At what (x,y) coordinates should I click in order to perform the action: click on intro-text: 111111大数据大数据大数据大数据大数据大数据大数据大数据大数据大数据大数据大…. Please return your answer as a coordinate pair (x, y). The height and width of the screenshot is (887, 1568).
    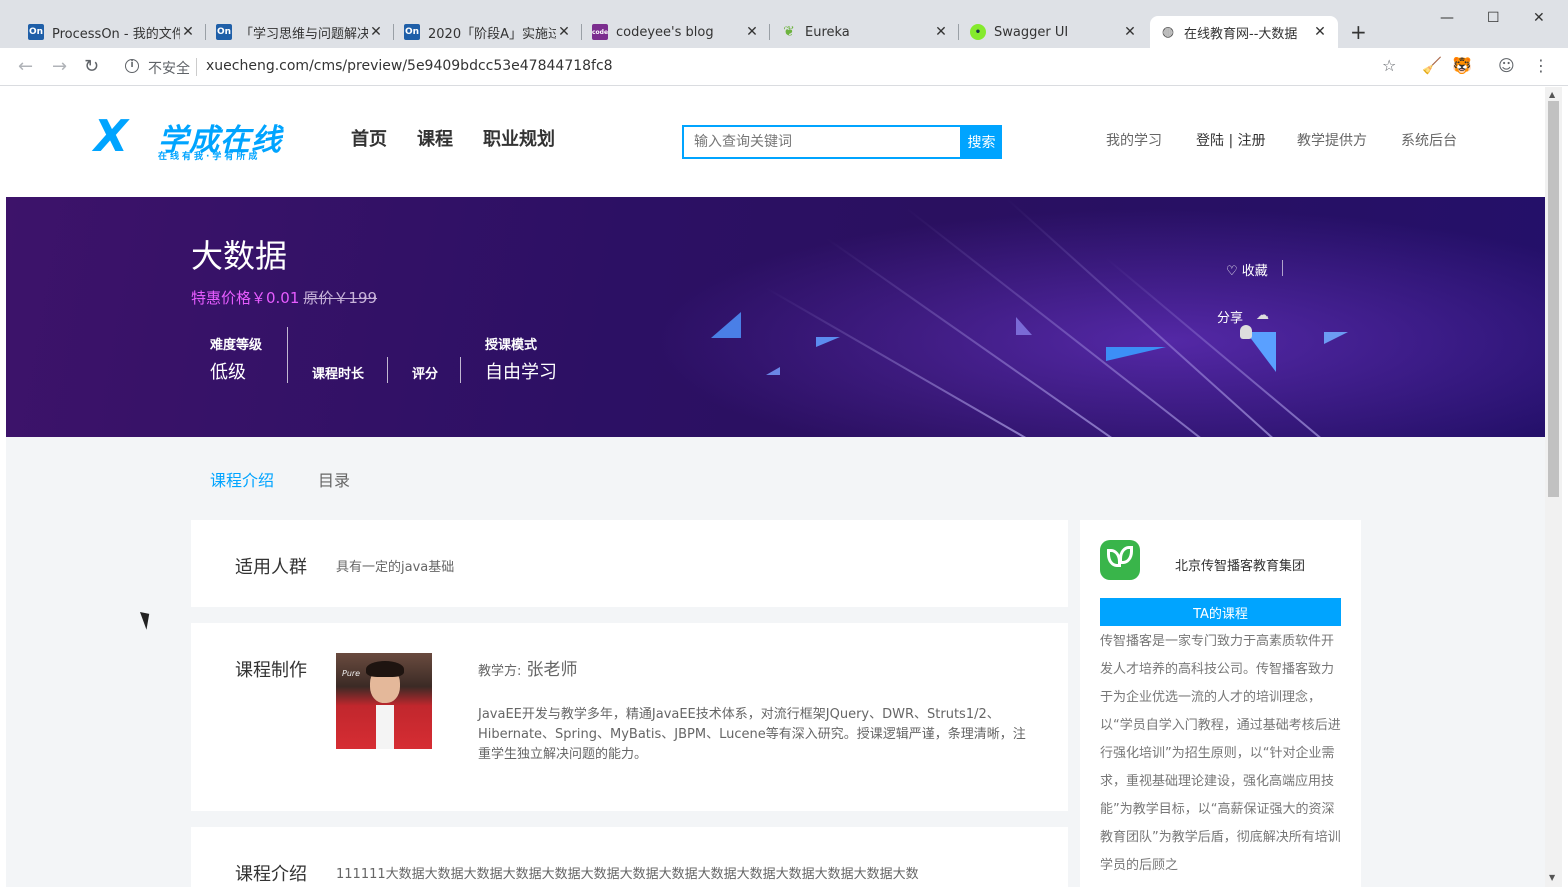
    Looking at the image, I should click on (627, 874).